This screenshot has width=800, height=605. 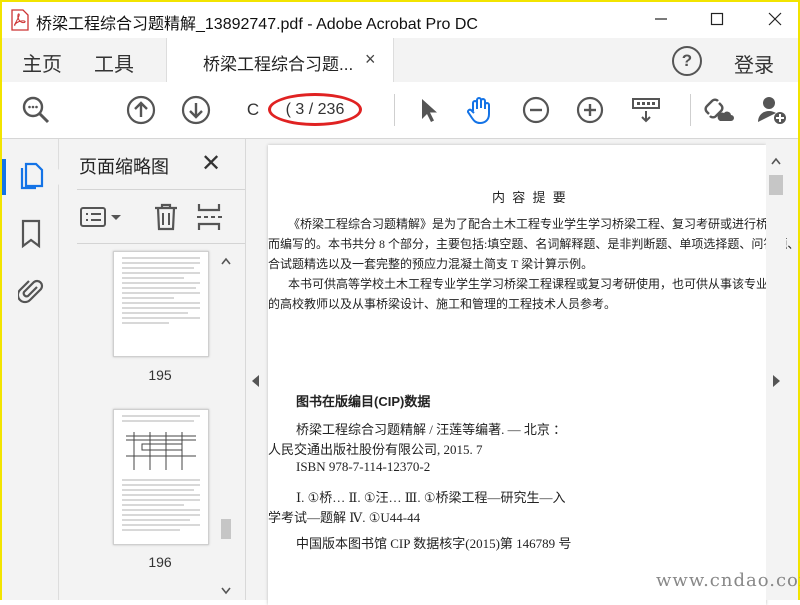 I want to click on prev-page-icon, so click(x=141, y=110).